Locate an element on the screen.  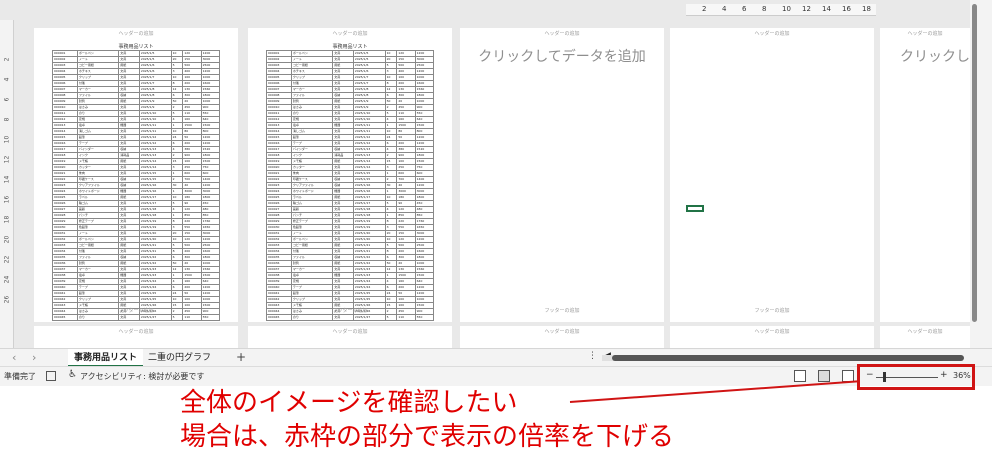
row-header-strip: 2 4 6 8 10 12 14 16 18 20 22 24 26 is located at coordinates (7, 184).